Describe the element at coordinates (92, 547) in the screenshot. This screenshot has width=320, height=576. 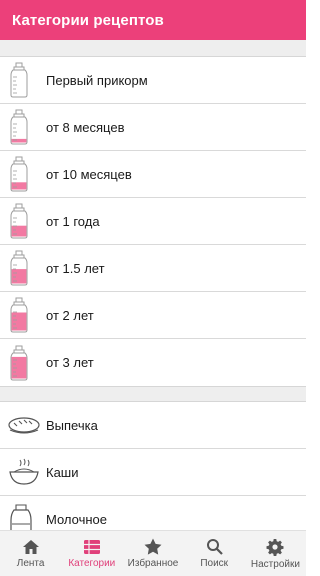
I see `list-icon` at that location.